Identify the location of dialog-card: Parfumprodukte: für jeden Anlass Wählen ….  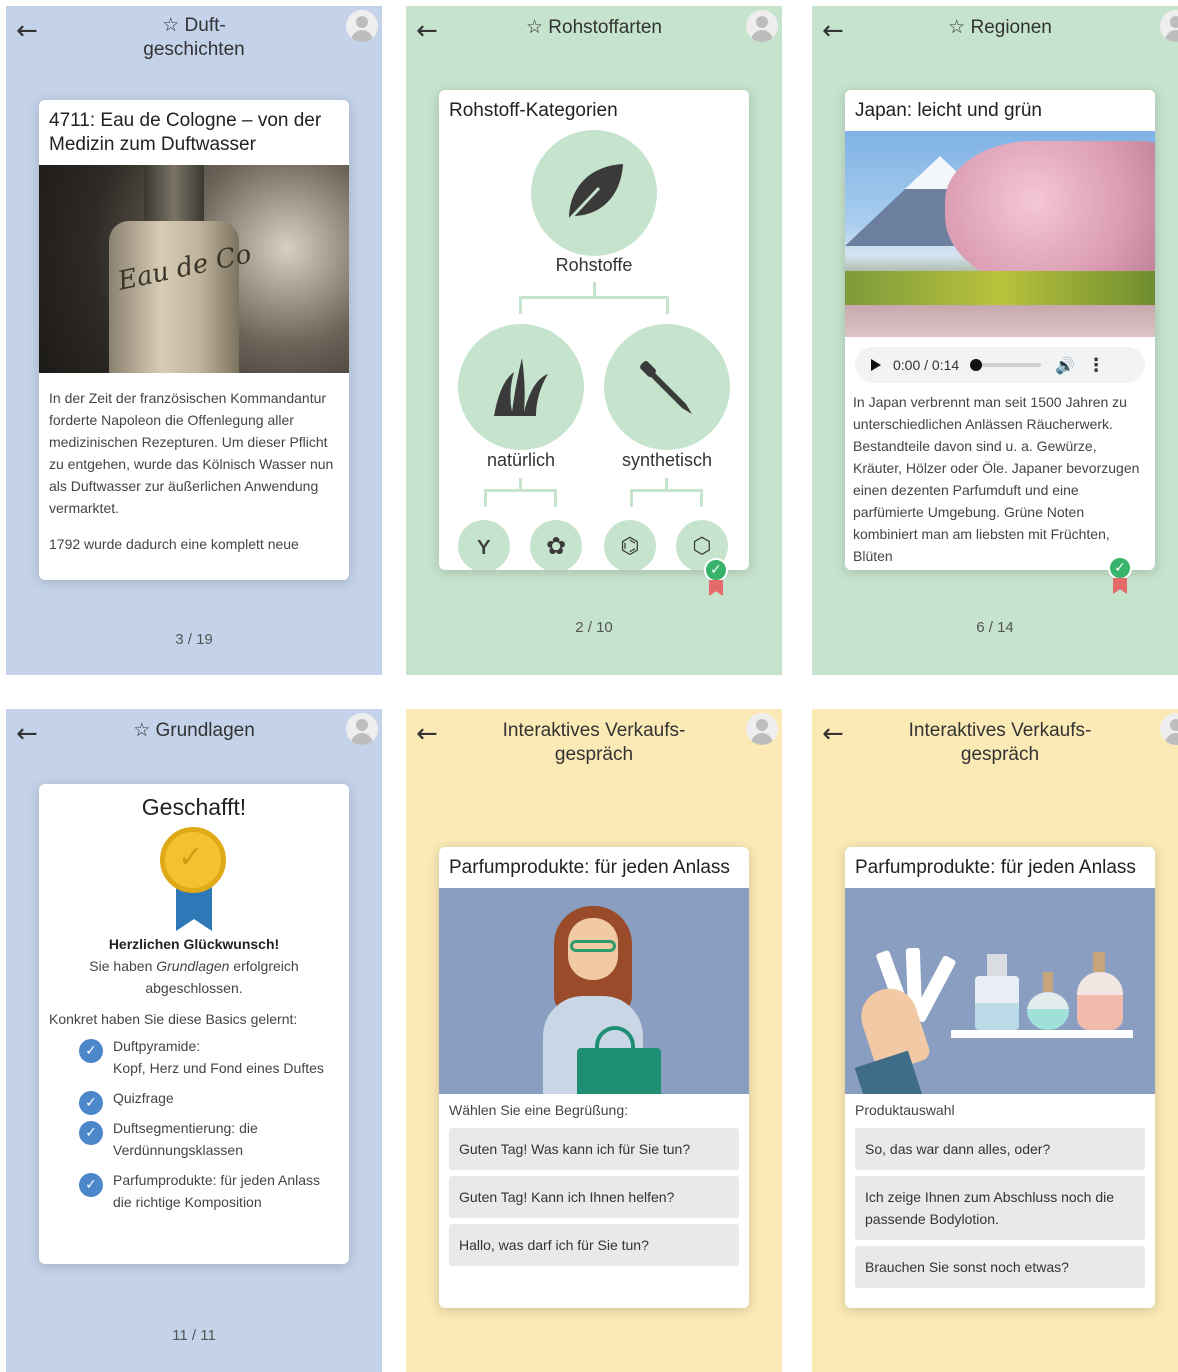
(594, 1077).